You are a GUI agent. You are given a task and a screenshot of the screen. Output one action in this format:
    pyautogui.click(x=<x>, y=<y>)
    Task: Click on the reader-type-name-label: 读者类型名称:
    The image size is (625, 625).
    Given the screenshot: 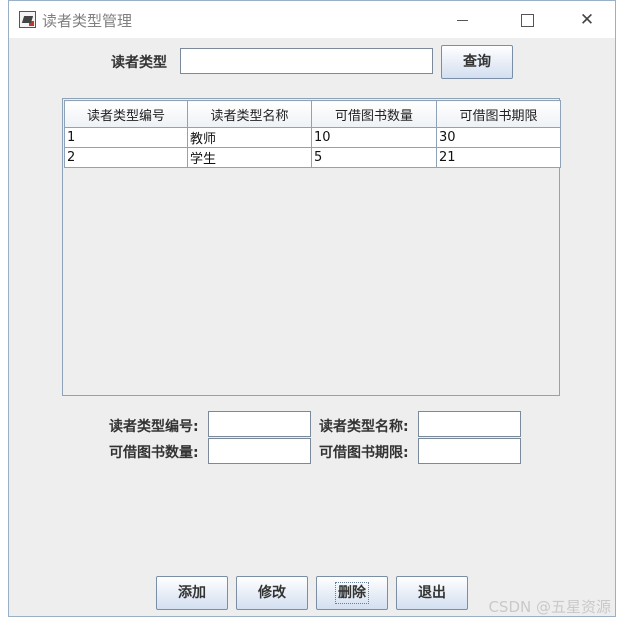 What is the action you would take?
    pyautogui.click(x=364, y=427)
    